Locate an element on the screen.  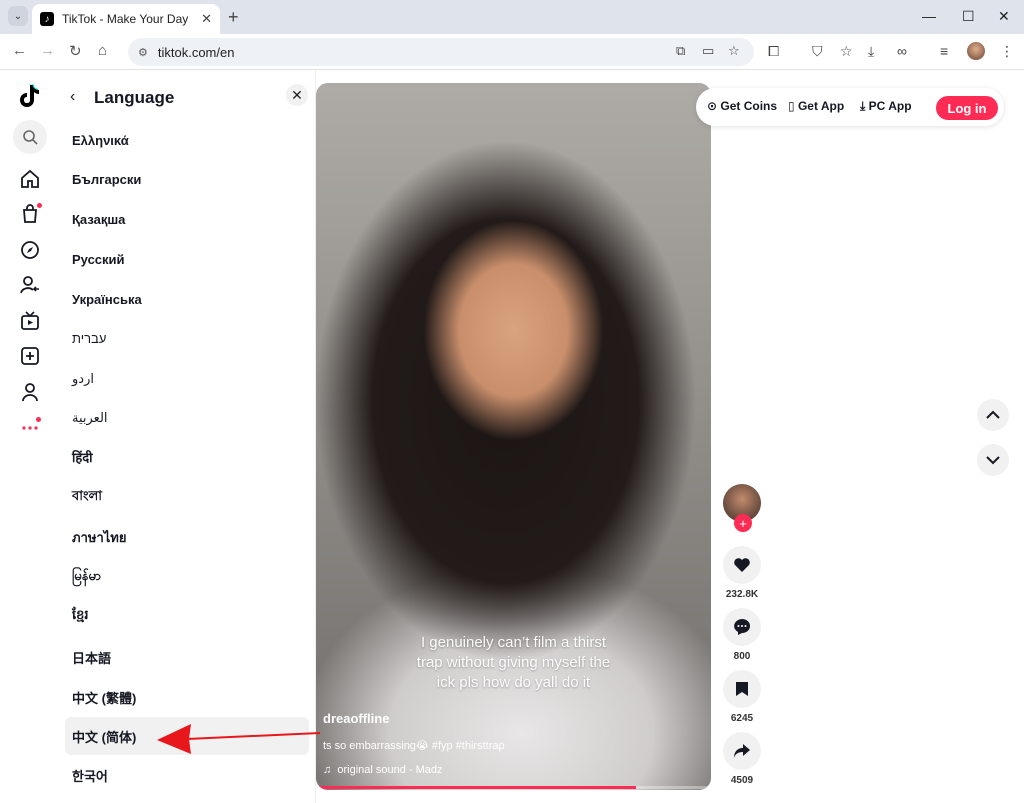
comment-count: 800 is located at coordinates (742, 656).